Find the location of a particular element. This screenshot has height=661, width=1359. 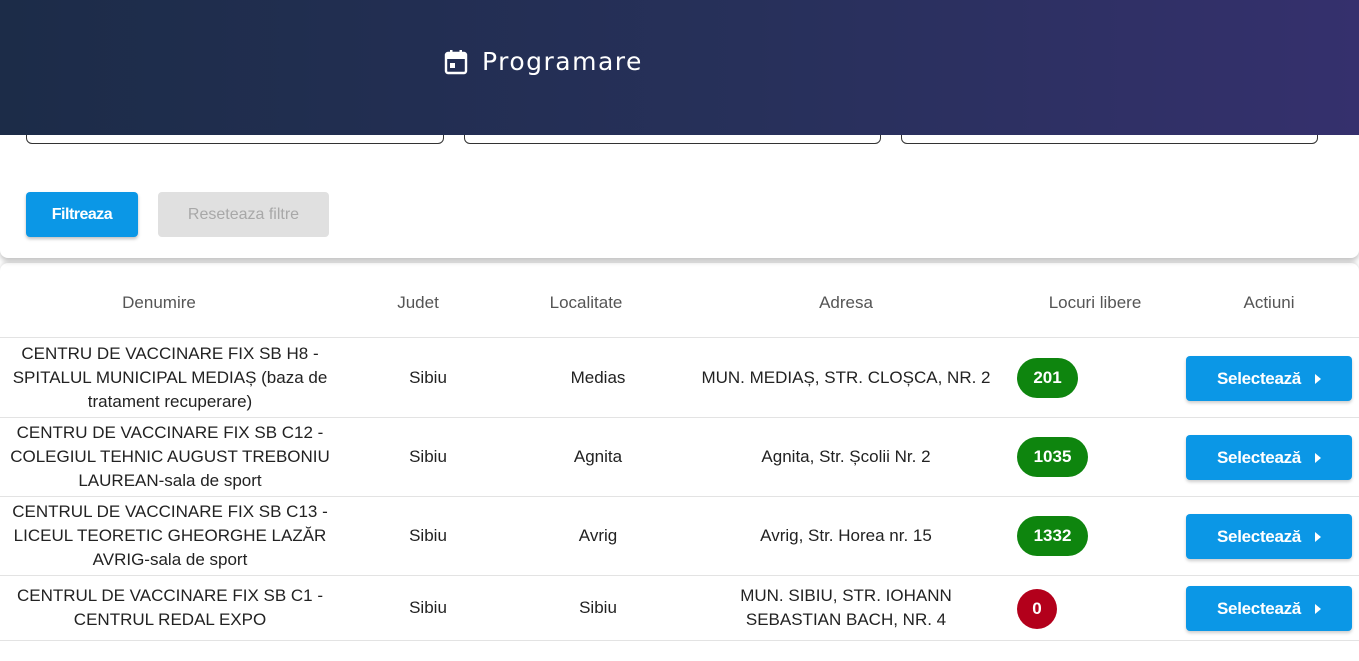

reset-filters-button: Reseteaza filtre is located at coordinates (243, 214).